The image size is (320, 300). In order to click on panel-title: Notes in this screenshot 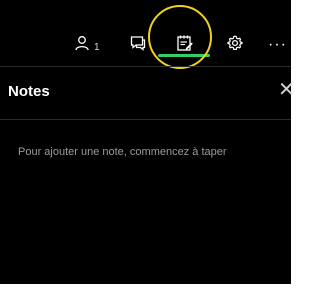, I will do `click(29, 91)`.